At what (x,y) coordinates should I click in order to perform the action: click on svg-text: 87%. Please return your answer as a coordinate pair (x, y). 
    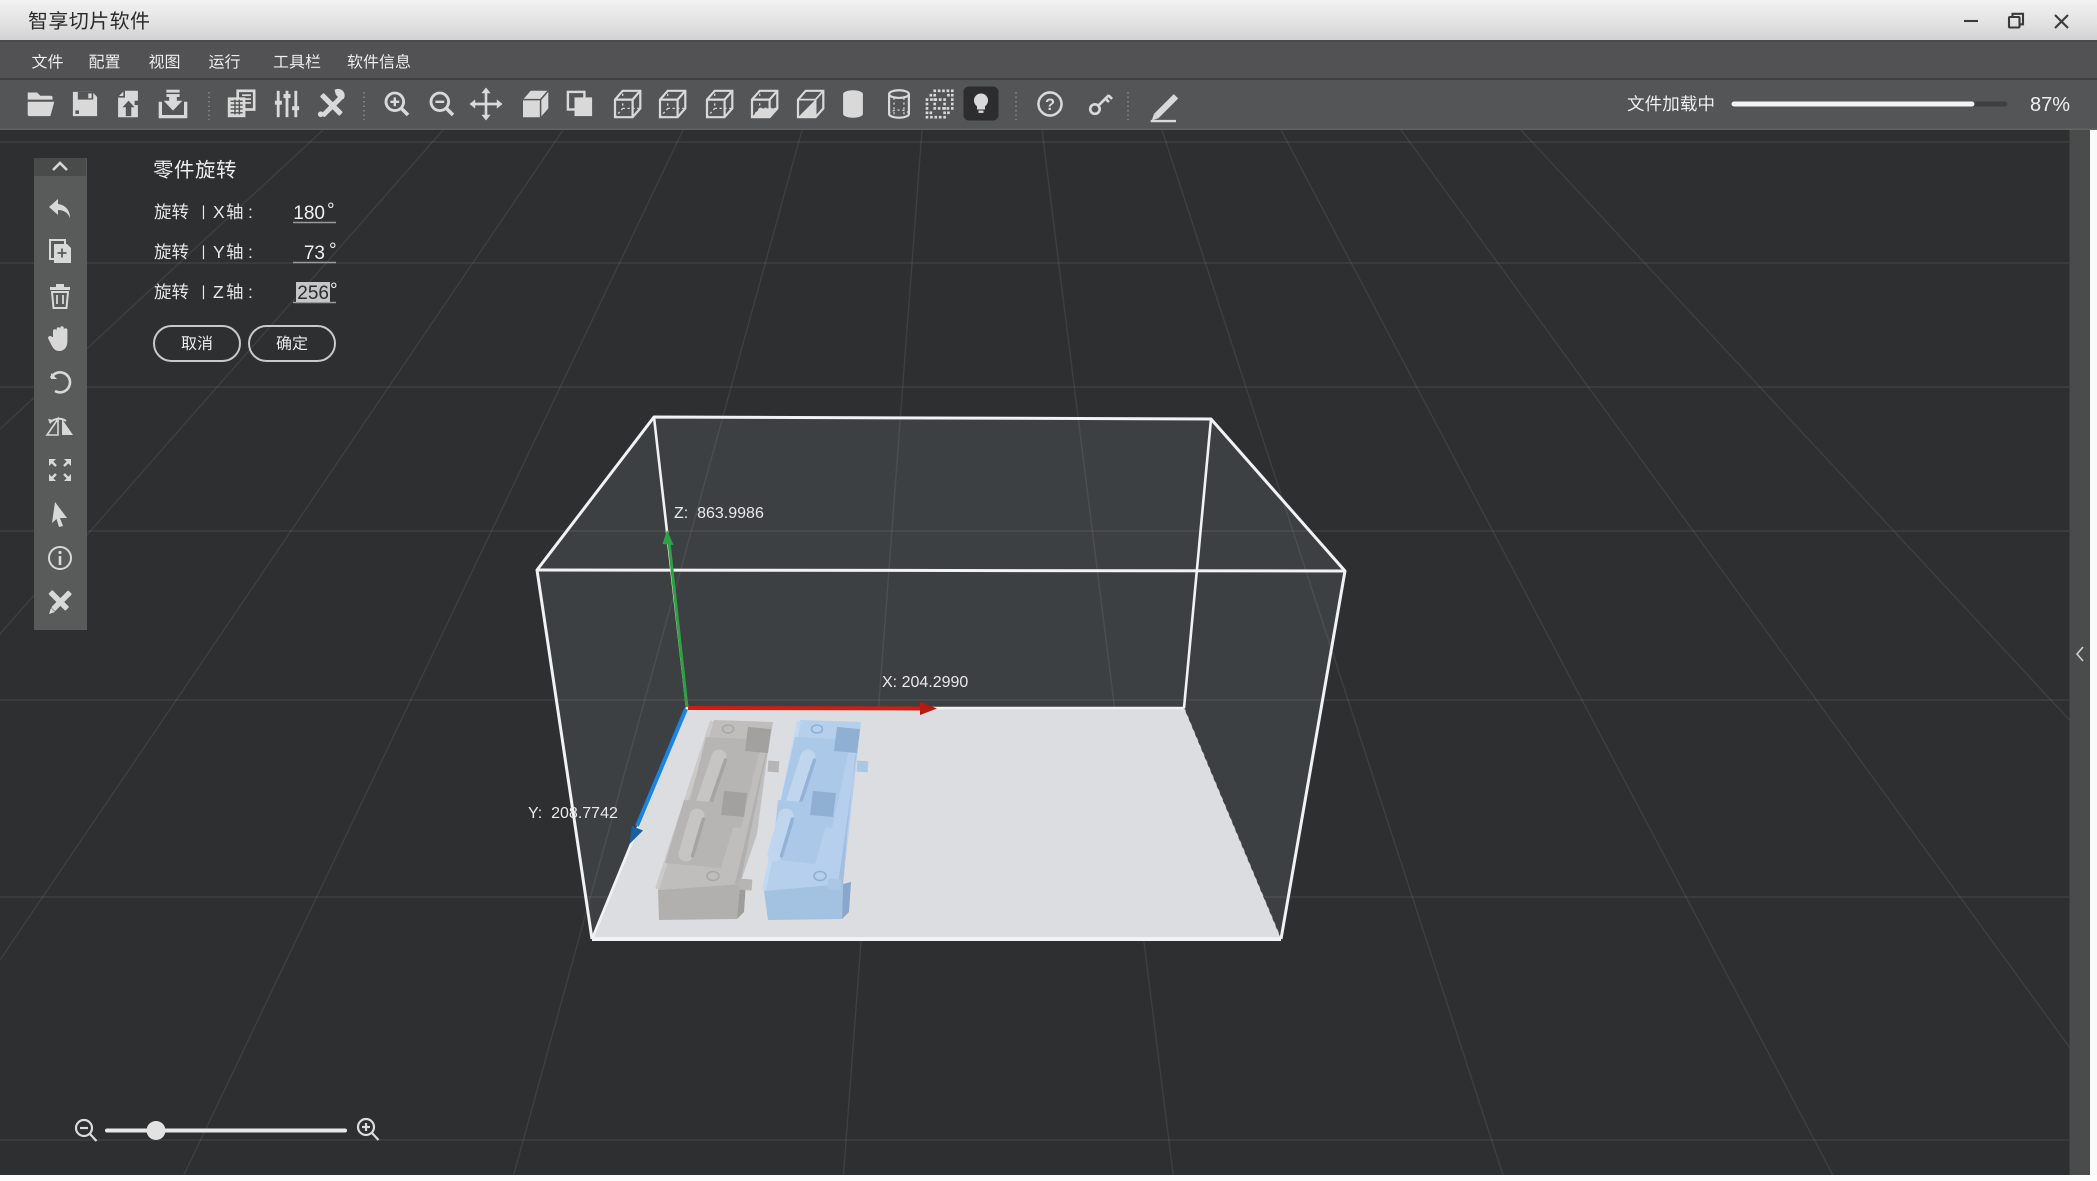
    Looking at the image, I should click on (2050, 105).